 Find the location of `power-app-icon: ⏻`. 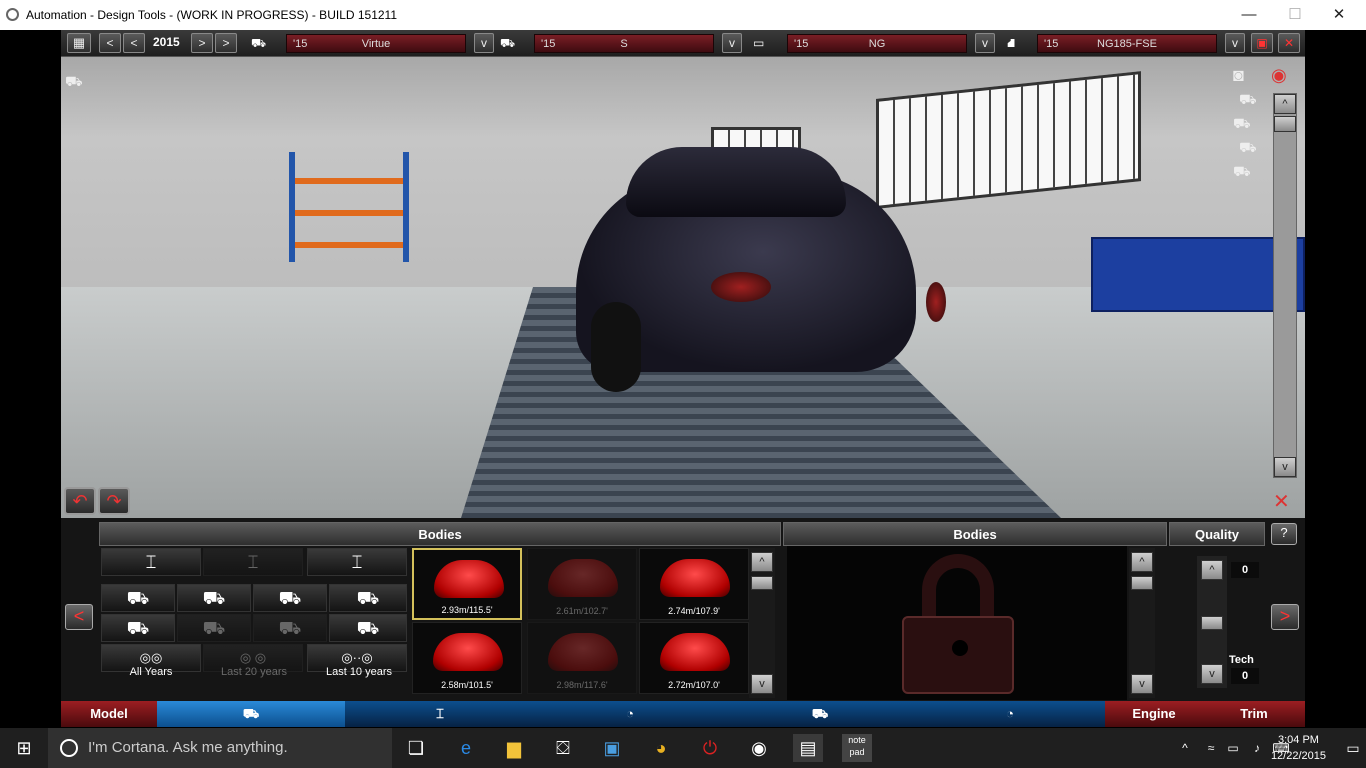

power-app-icon: ⏻ is located at coordinates (710, 748).